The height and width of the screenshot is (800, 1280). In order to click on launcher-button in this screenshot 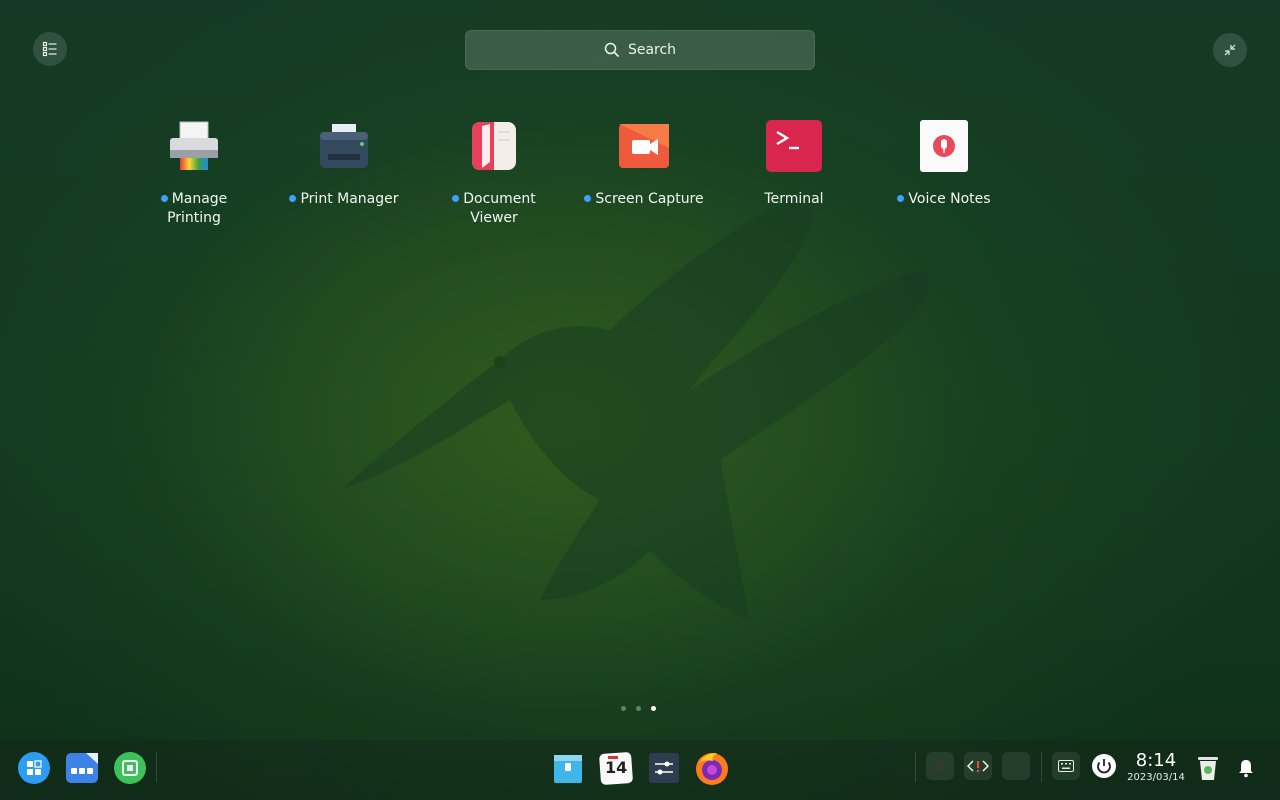, I will do `click(34, 768)`.